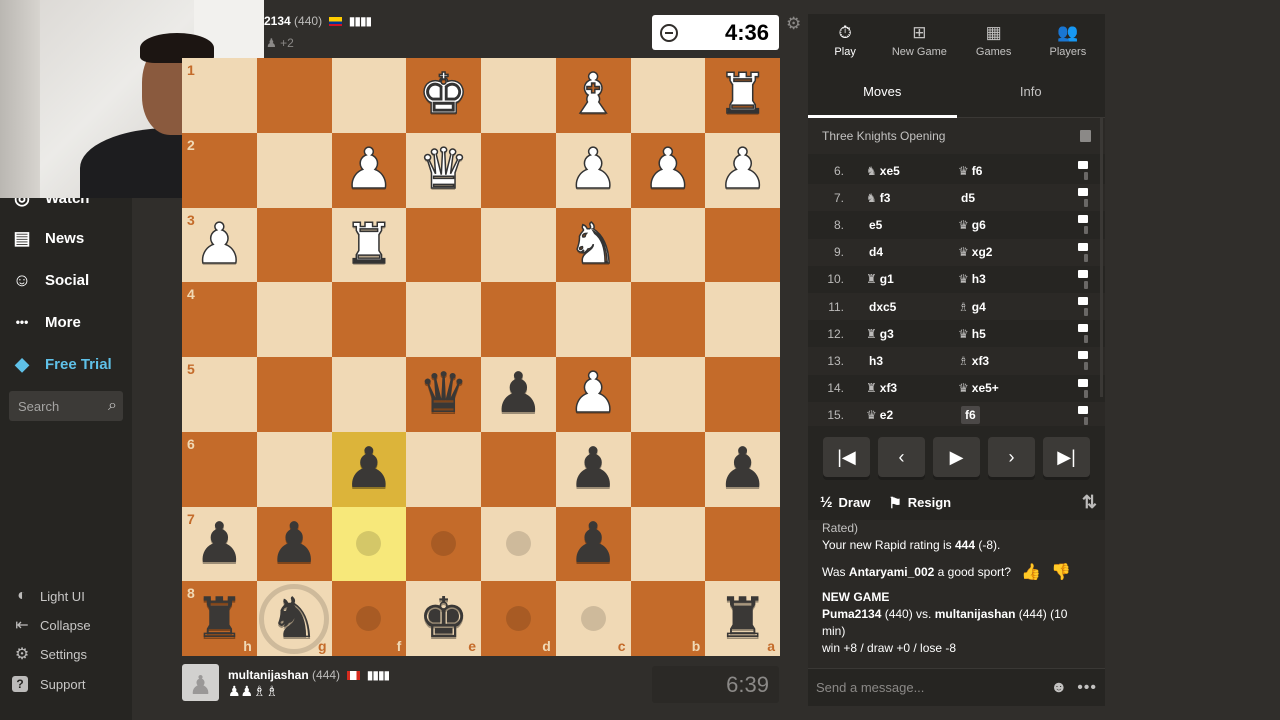 The width and height of the screenshot is (1280, 720). I want to click on white-bishop: ♝, so click(593, 95).